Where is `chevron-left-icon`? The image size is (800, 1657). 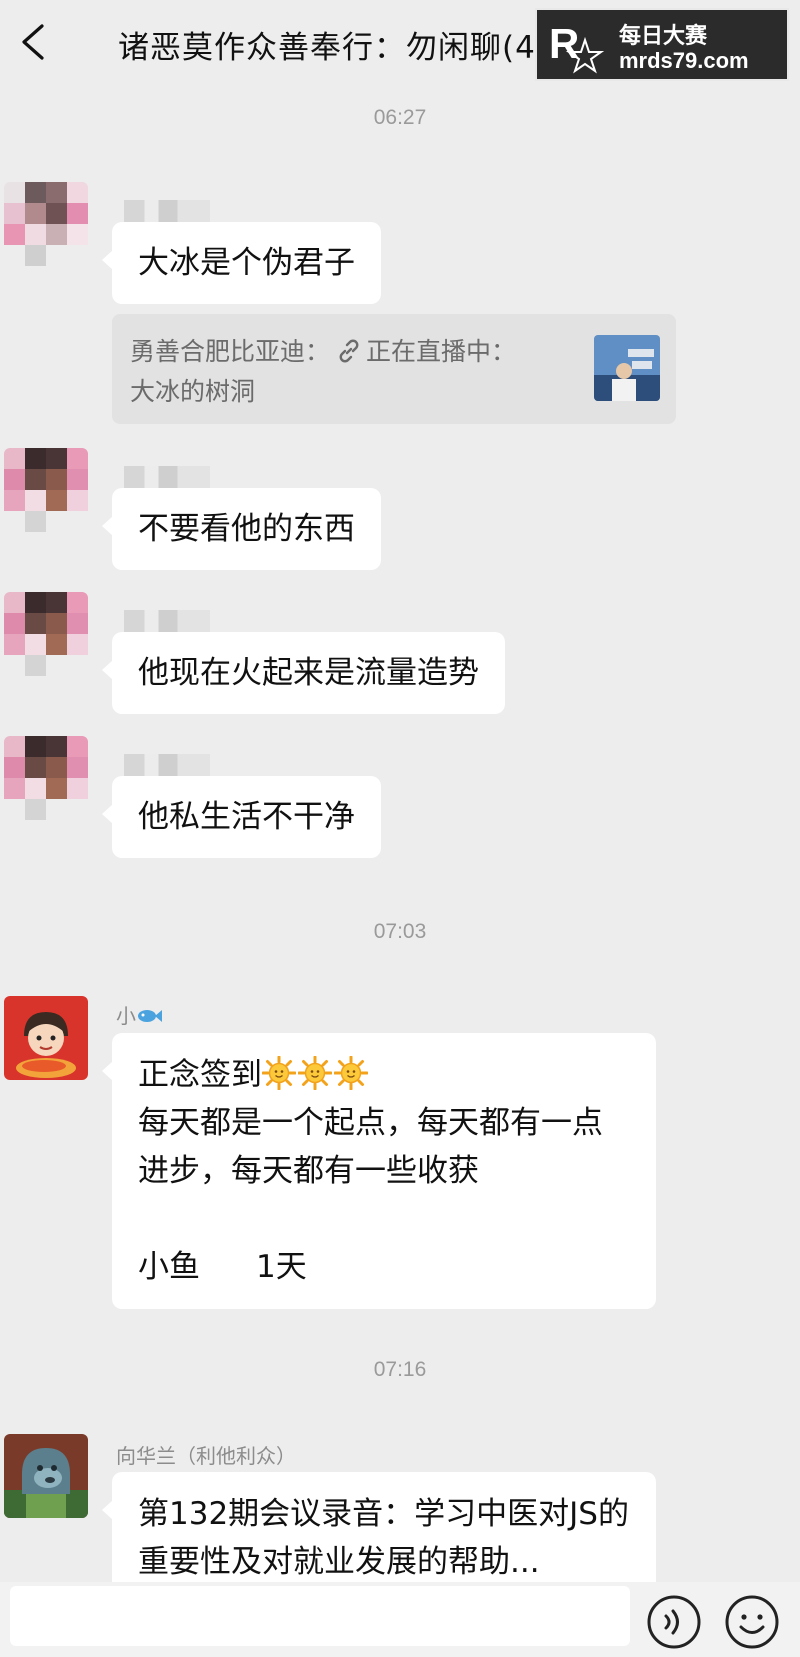
chevron-left-icon is located at coordinates (34, 42).